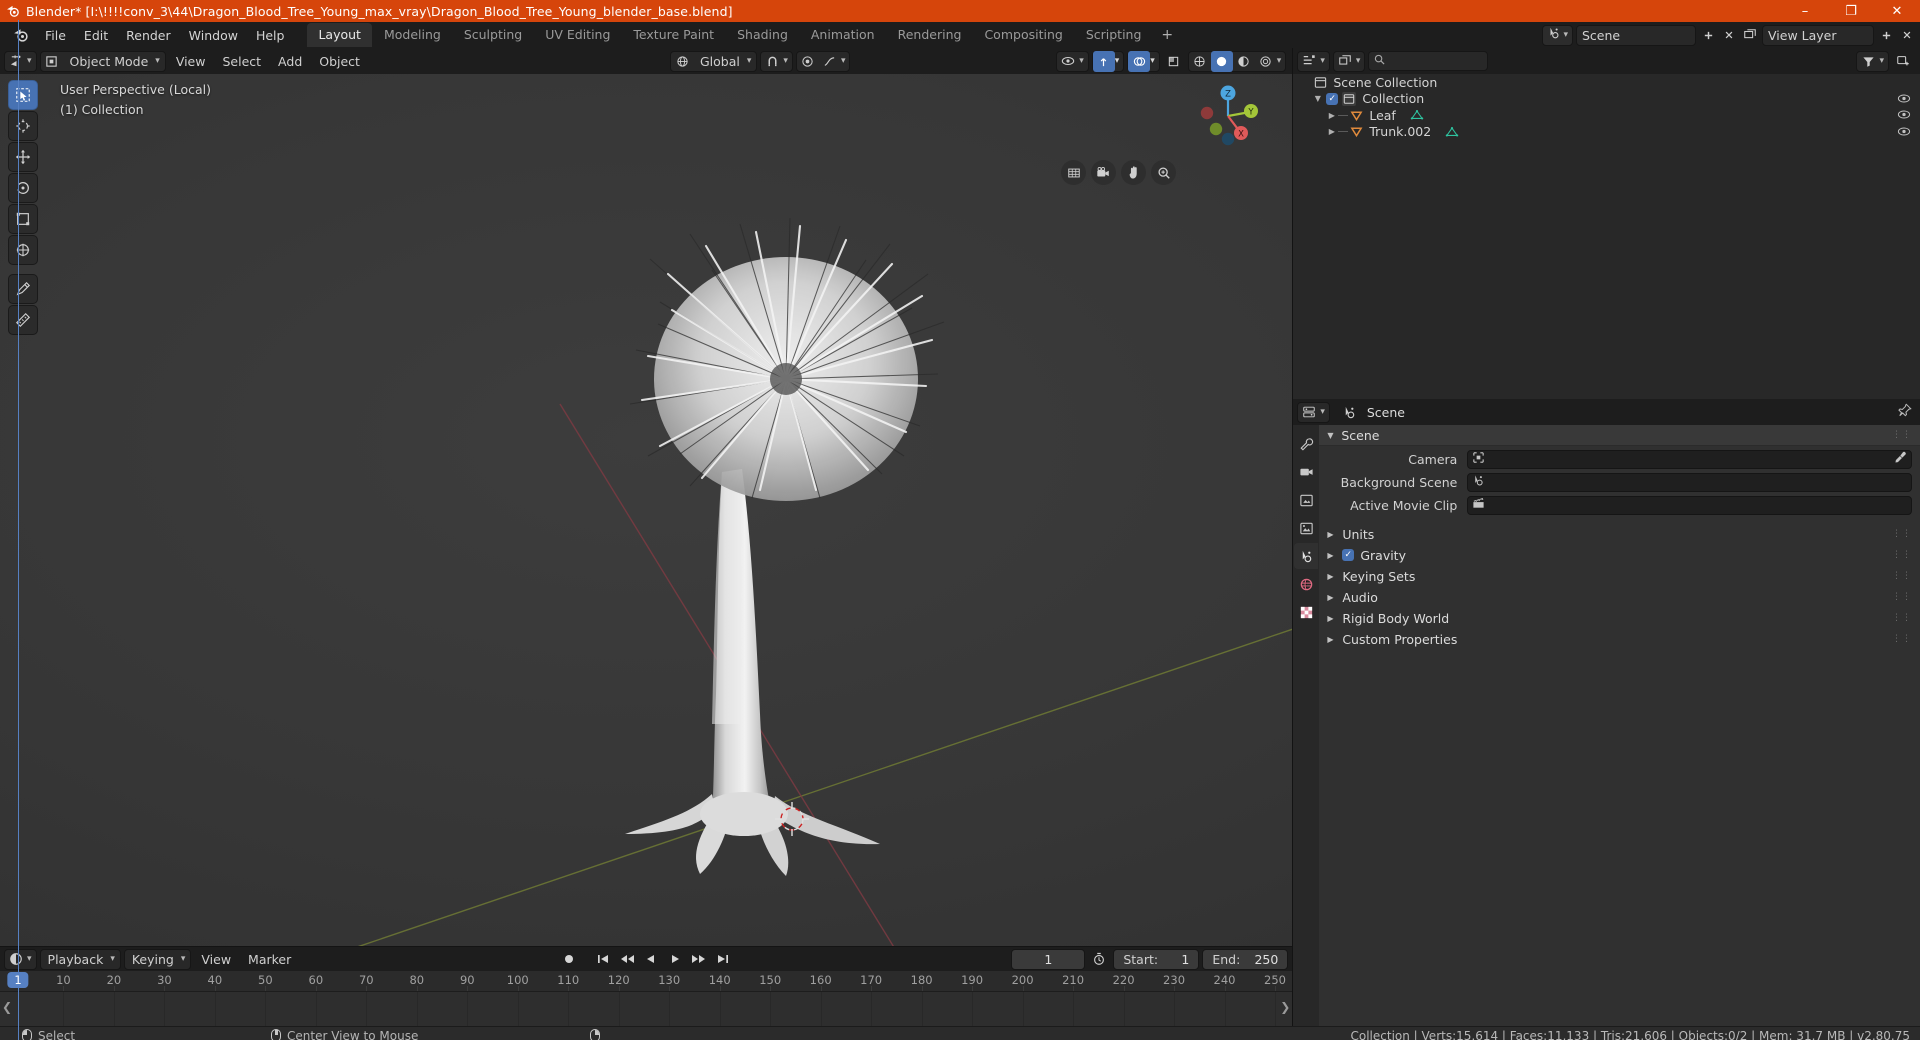 The width and height of the screenshot is (1920, 1040). Describe the element at coordinates (1313, 412) in the screenshot. I see `properties-editor-type-selector: ▾` at that location.